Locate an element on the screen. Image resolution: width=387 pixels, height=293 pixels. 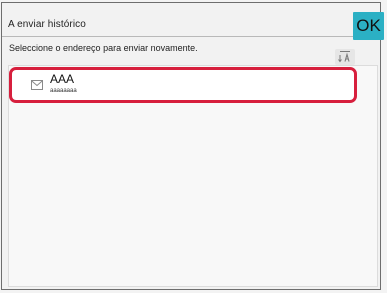
sort-button is located at coordinates (345, 57).